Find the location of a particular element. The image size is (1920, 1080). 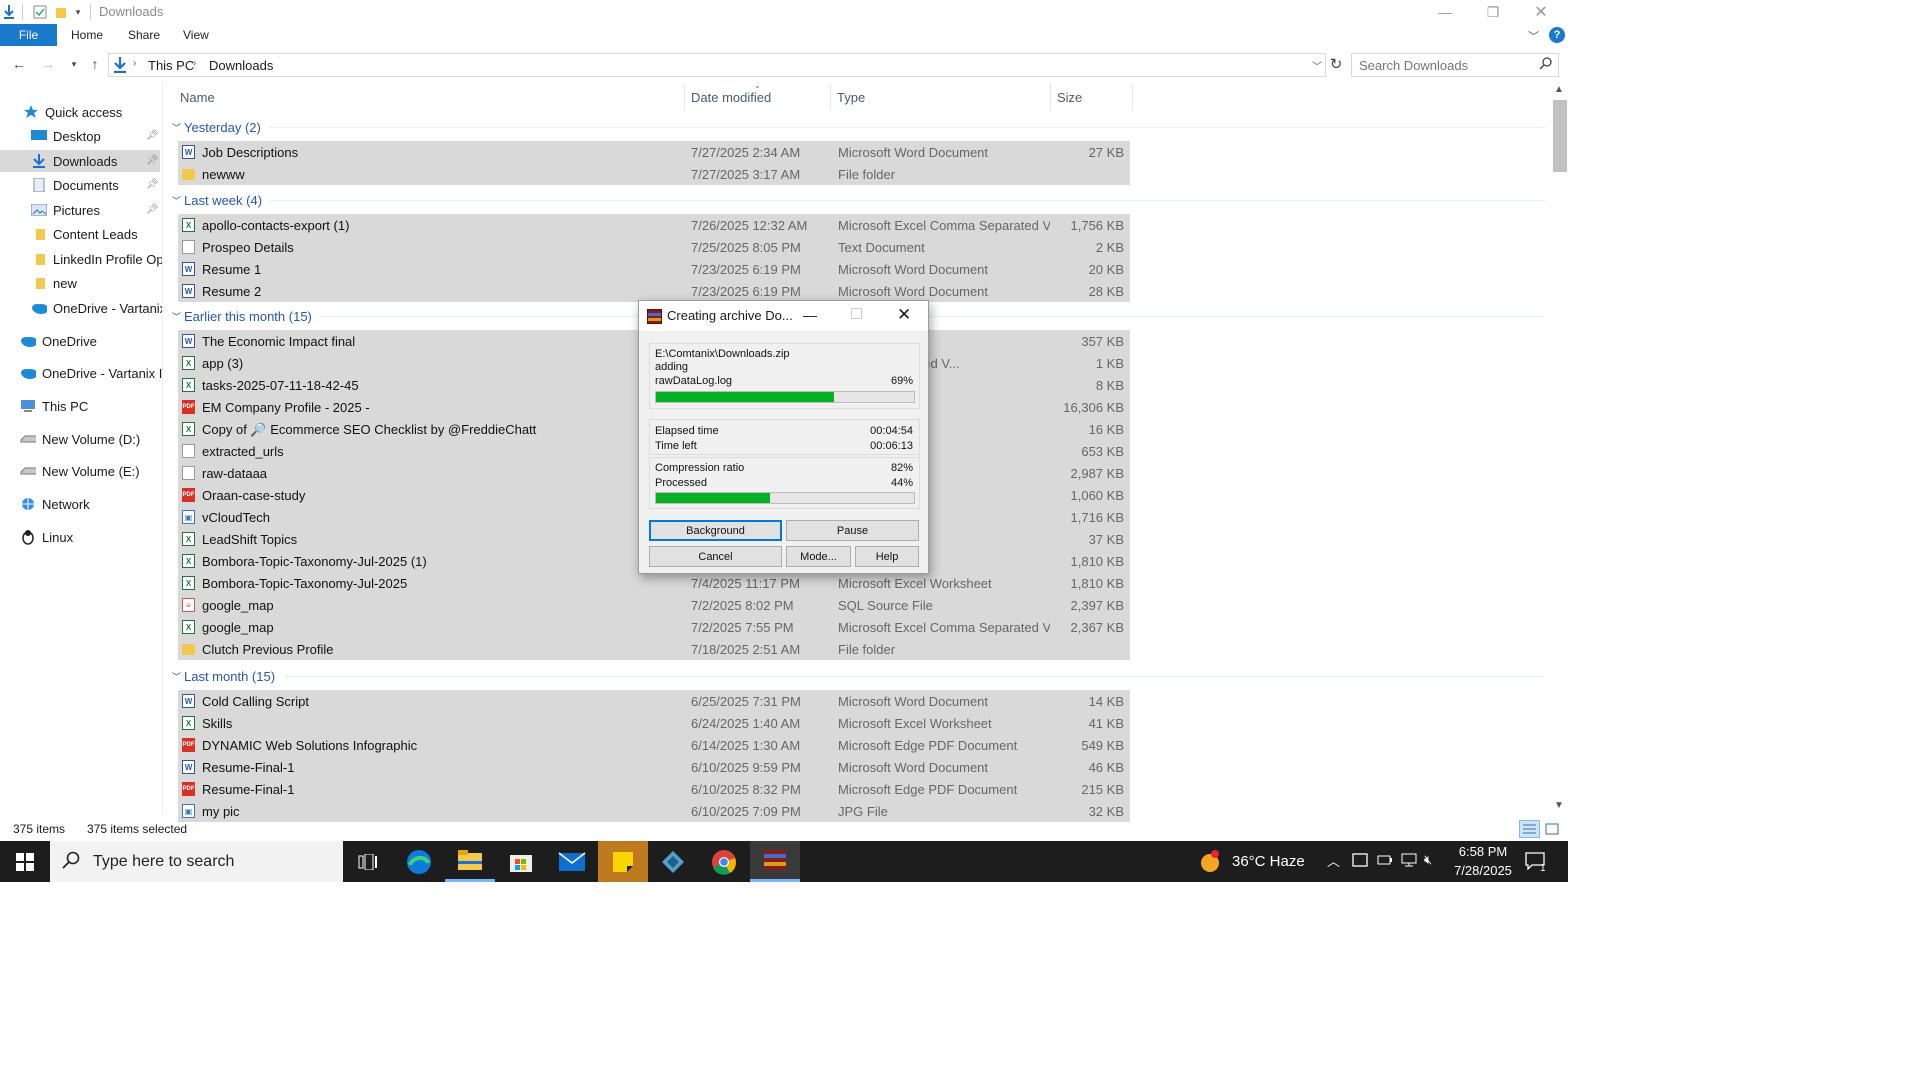

vertical-scrollbar: ▲ ▼ is located at coordinates (1559, 450).